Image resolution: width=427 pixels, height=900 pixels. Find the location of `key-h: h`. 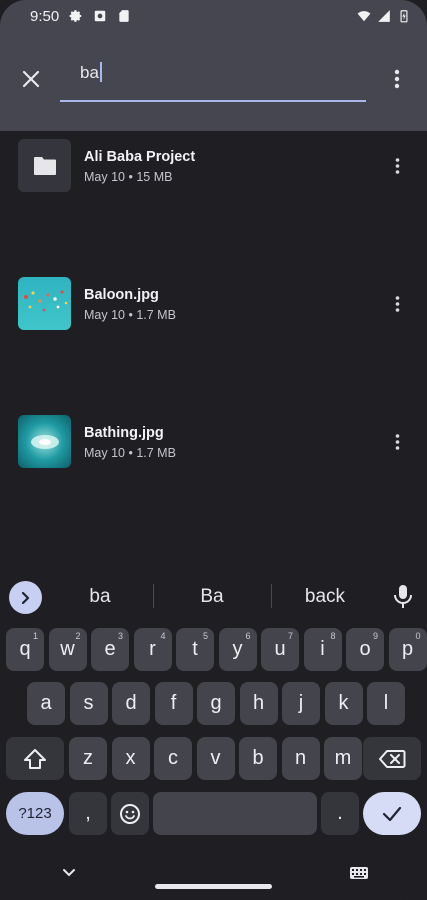

key-h: h is located at coordinates (258, 703).